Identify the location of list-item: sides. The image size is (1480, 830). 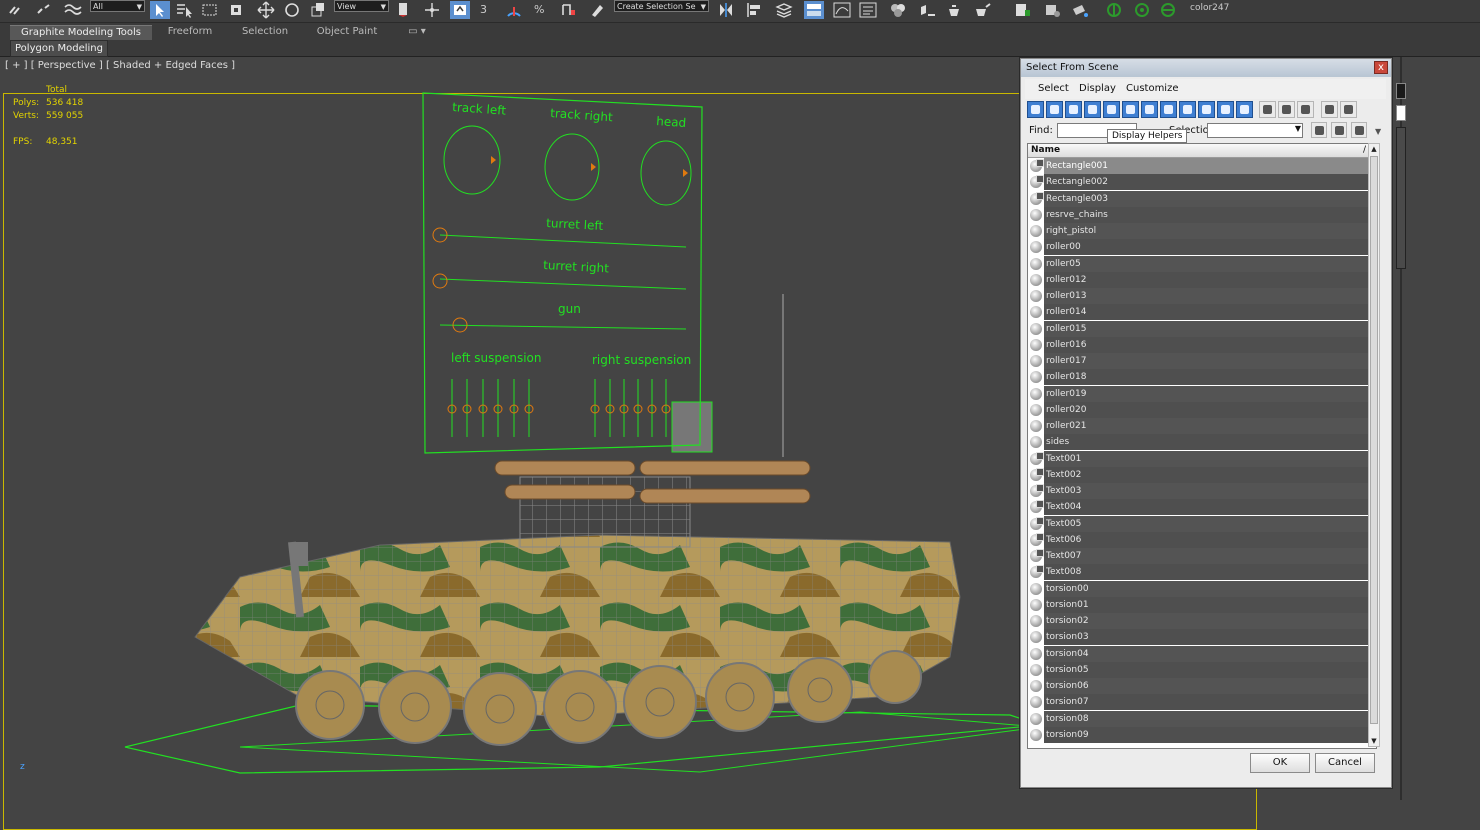
(1200, 442).